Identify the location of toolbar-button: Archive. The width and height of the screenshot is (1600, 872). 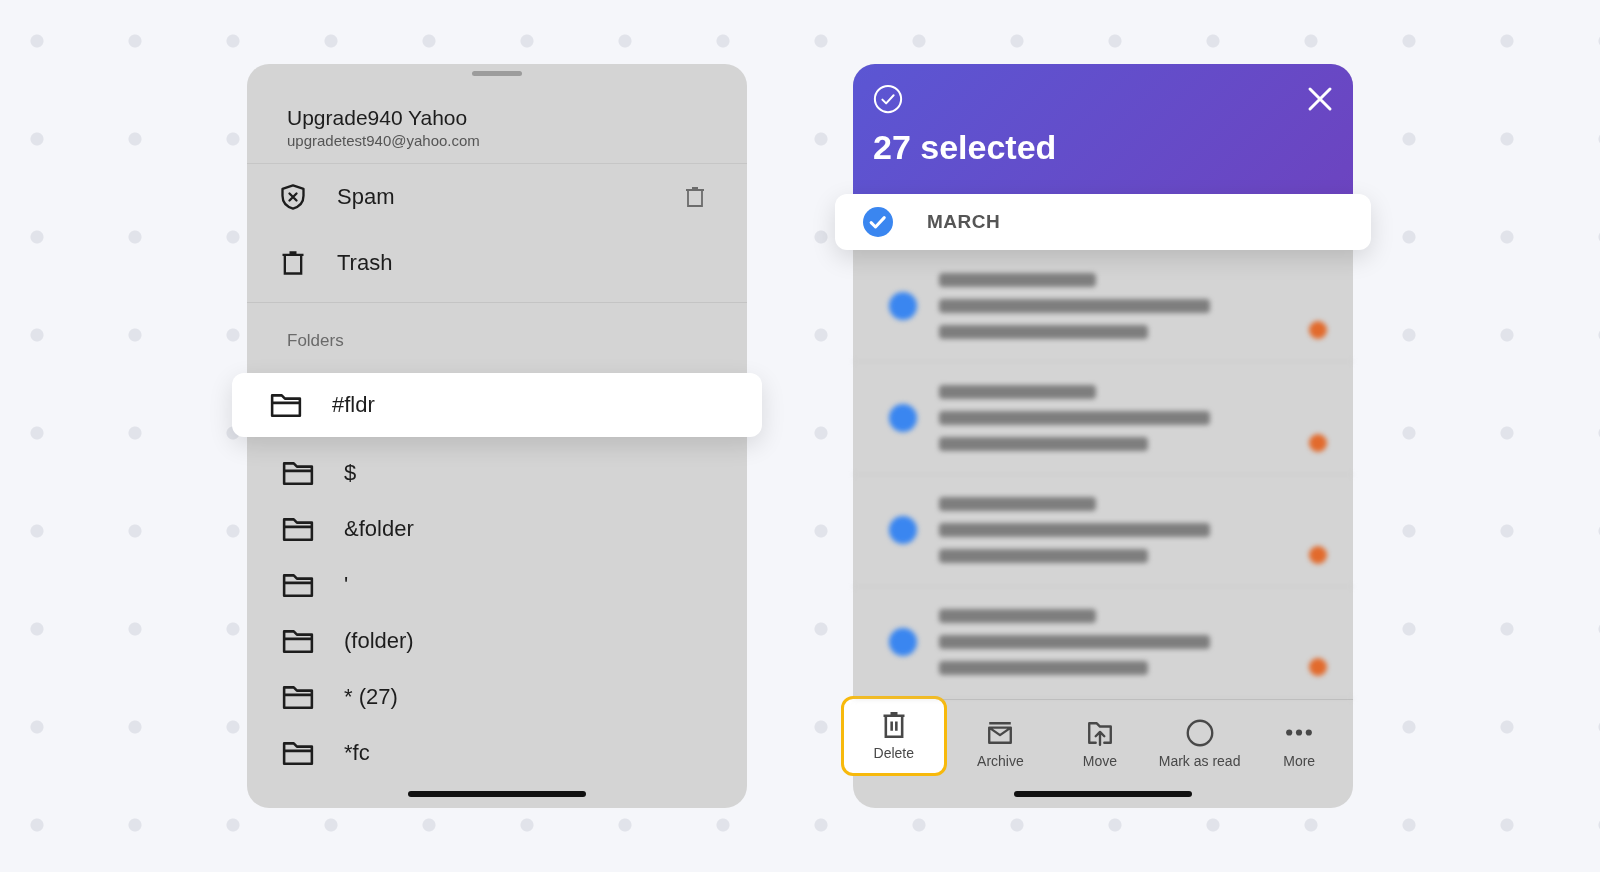
(1000, 744).